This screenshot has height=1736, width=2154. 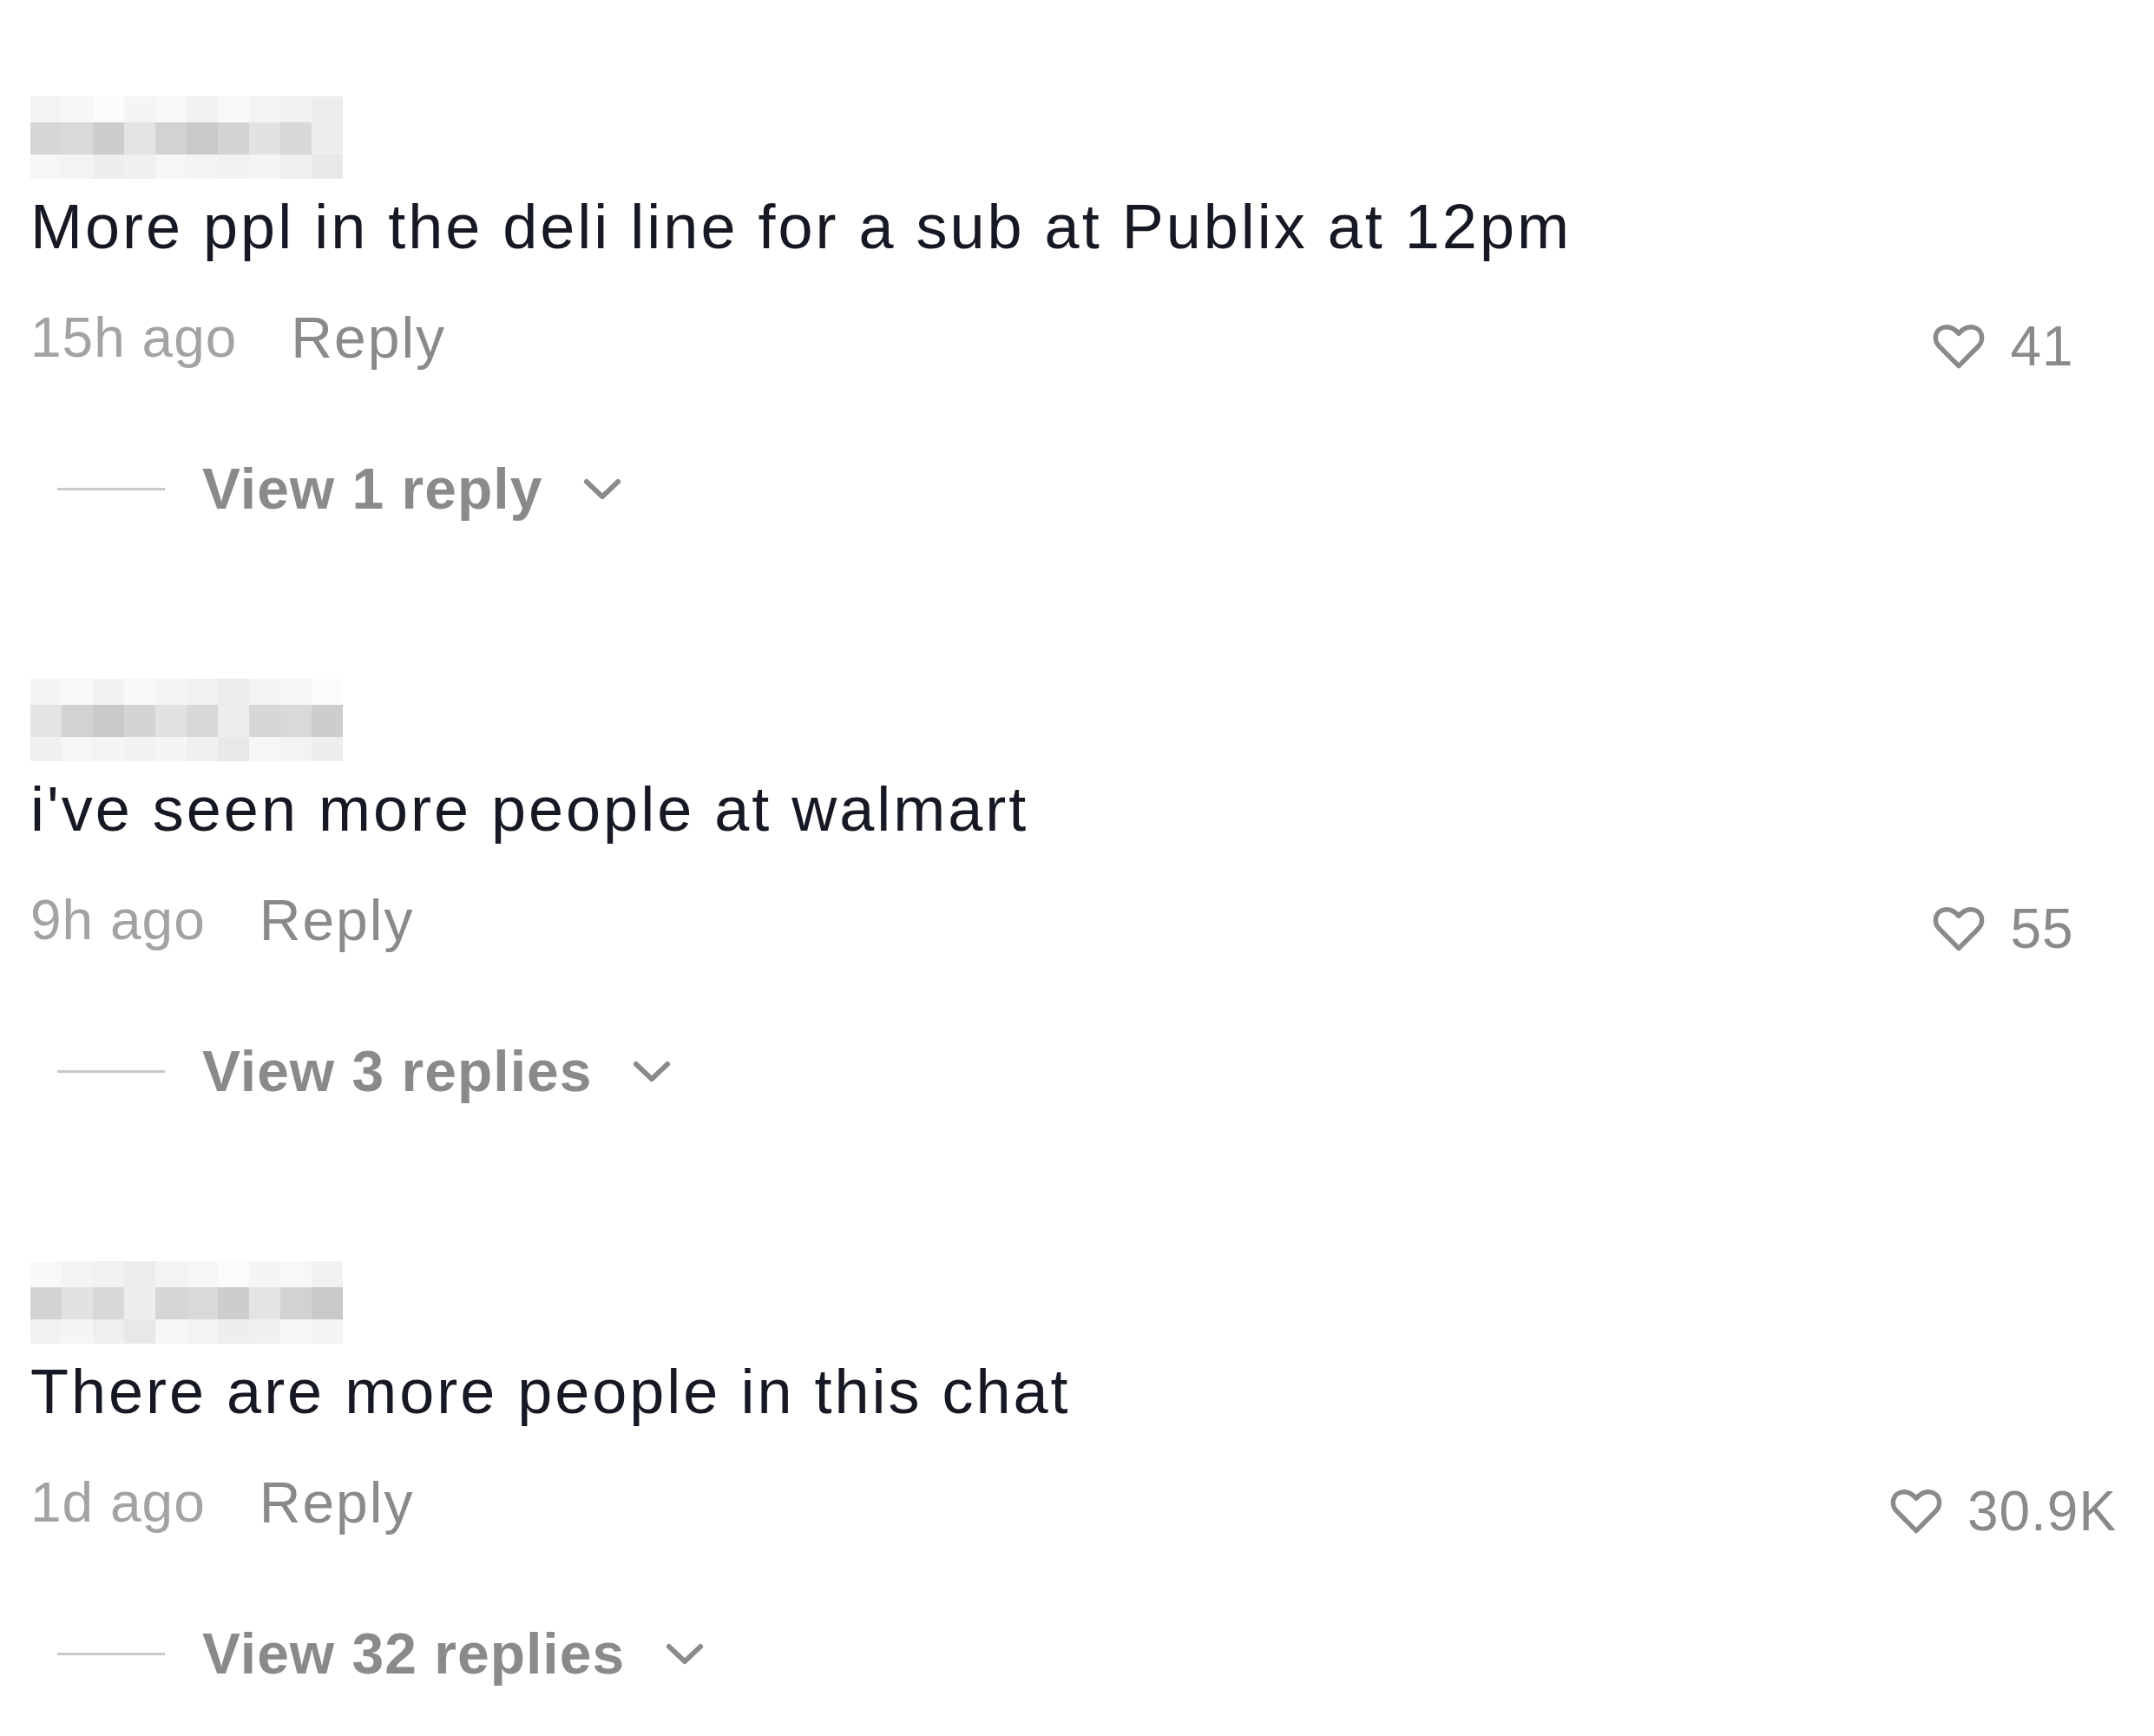 I want to click on comment-time: 15h ago, so click(x=134, y=338).